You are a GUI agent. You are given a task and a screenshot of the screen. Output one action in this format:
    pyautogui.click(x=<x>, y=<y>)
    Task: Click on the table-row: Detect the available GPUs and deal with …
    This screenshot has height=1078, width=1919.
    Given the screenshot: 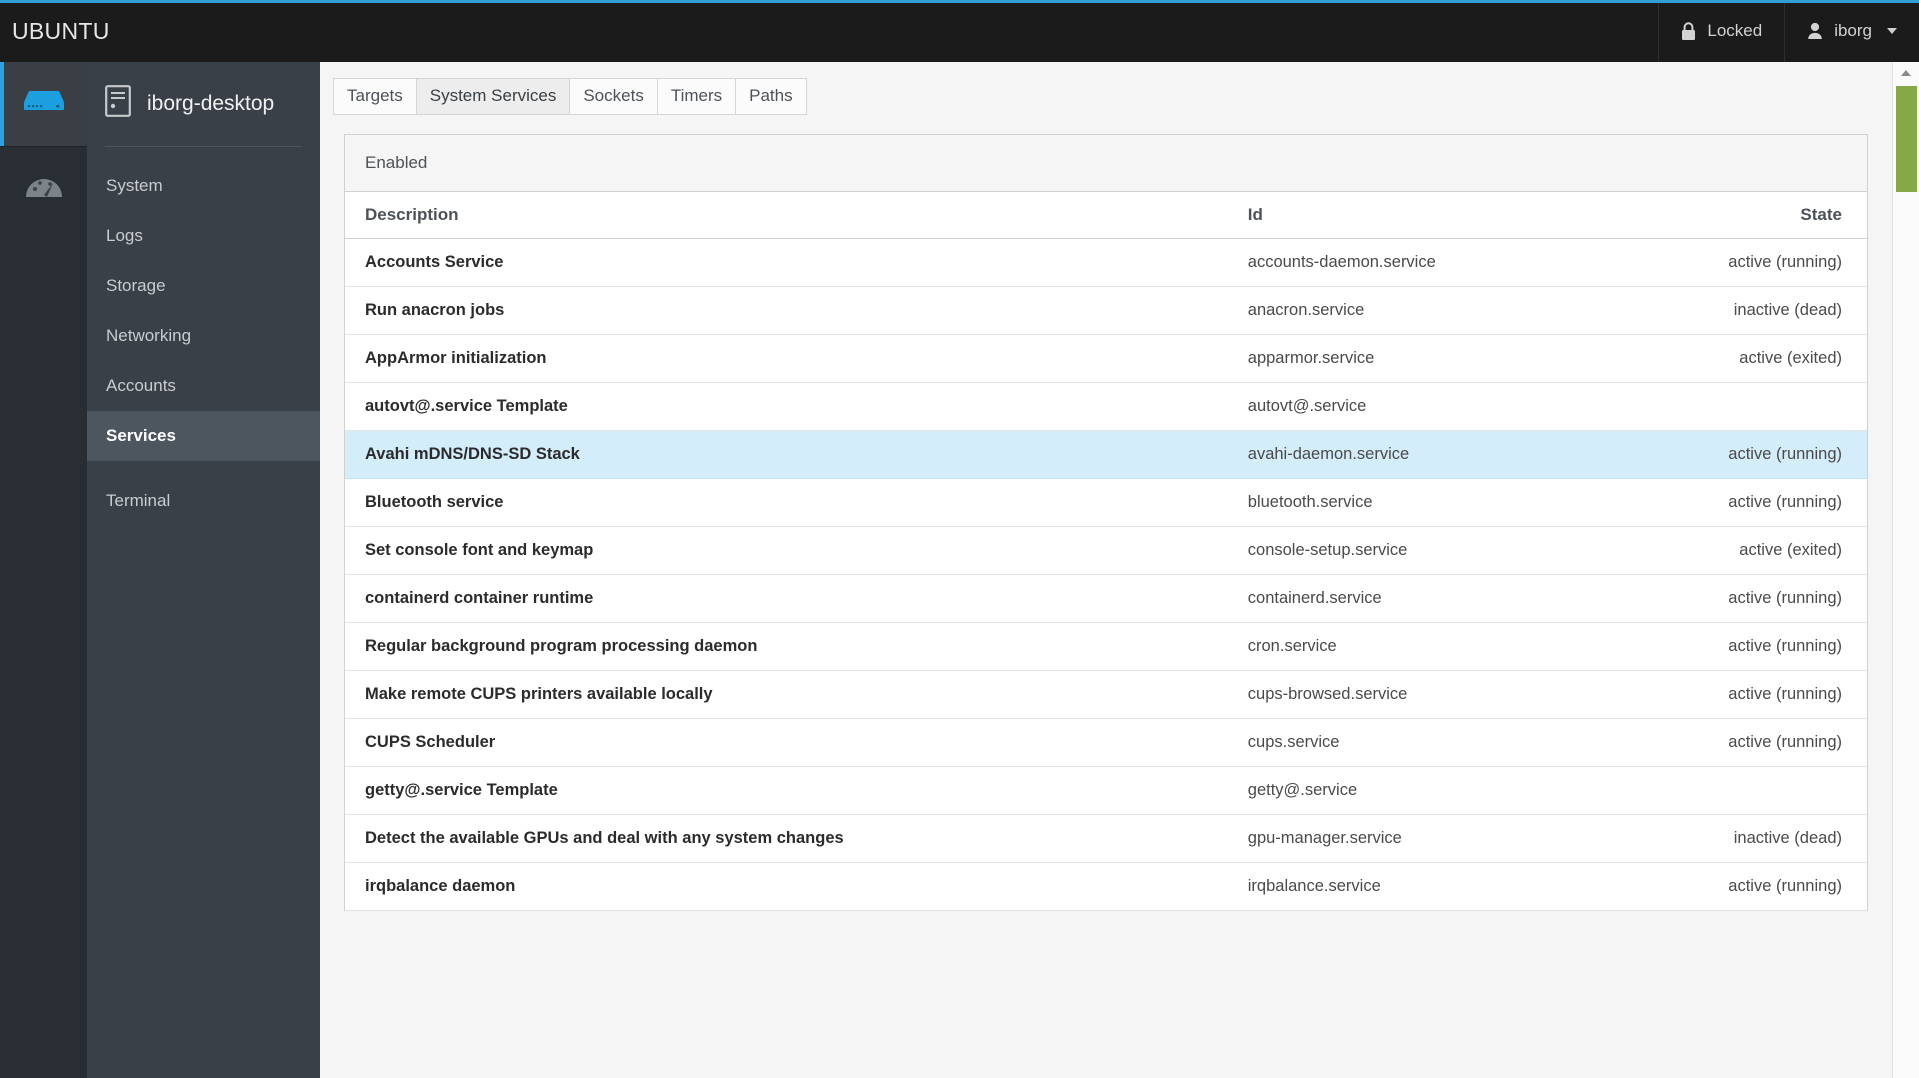 What is the action you would take?
    pyautogui.click(x=1106, y=838)
    